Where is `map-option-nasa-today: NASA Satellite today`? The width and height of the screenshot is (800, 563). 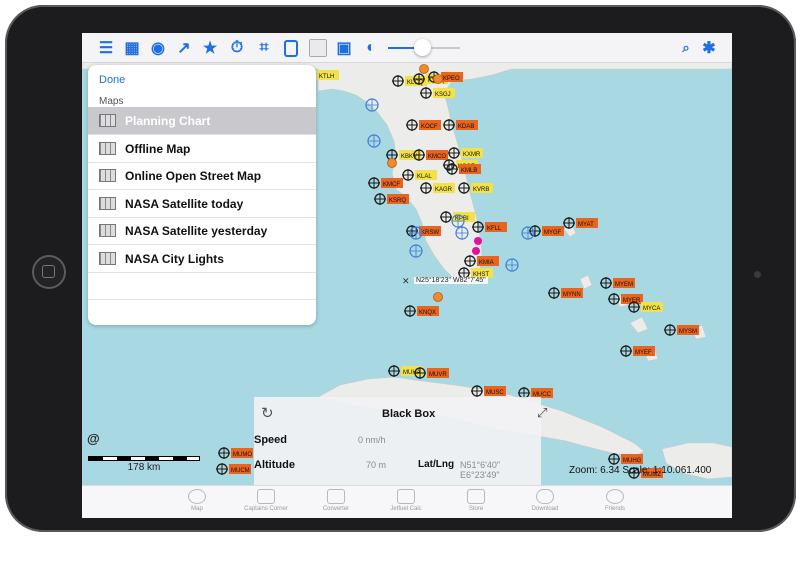 map-option-nasa-today: NASA Satellite today is located at coordinates (202, 204).